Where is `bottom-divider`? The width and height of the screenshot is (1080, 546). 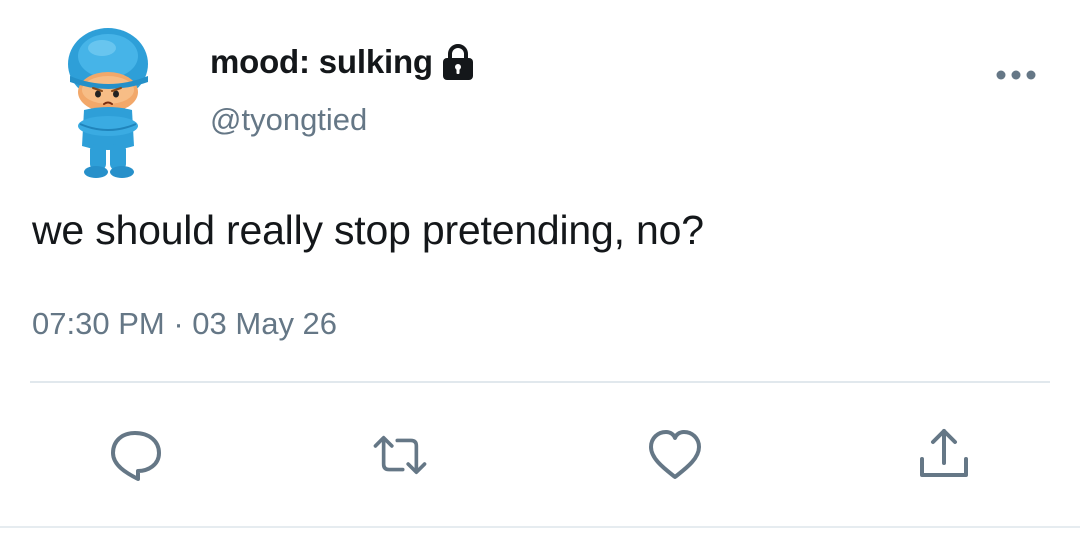 bottom-divider is located at coordinates (540, 527).